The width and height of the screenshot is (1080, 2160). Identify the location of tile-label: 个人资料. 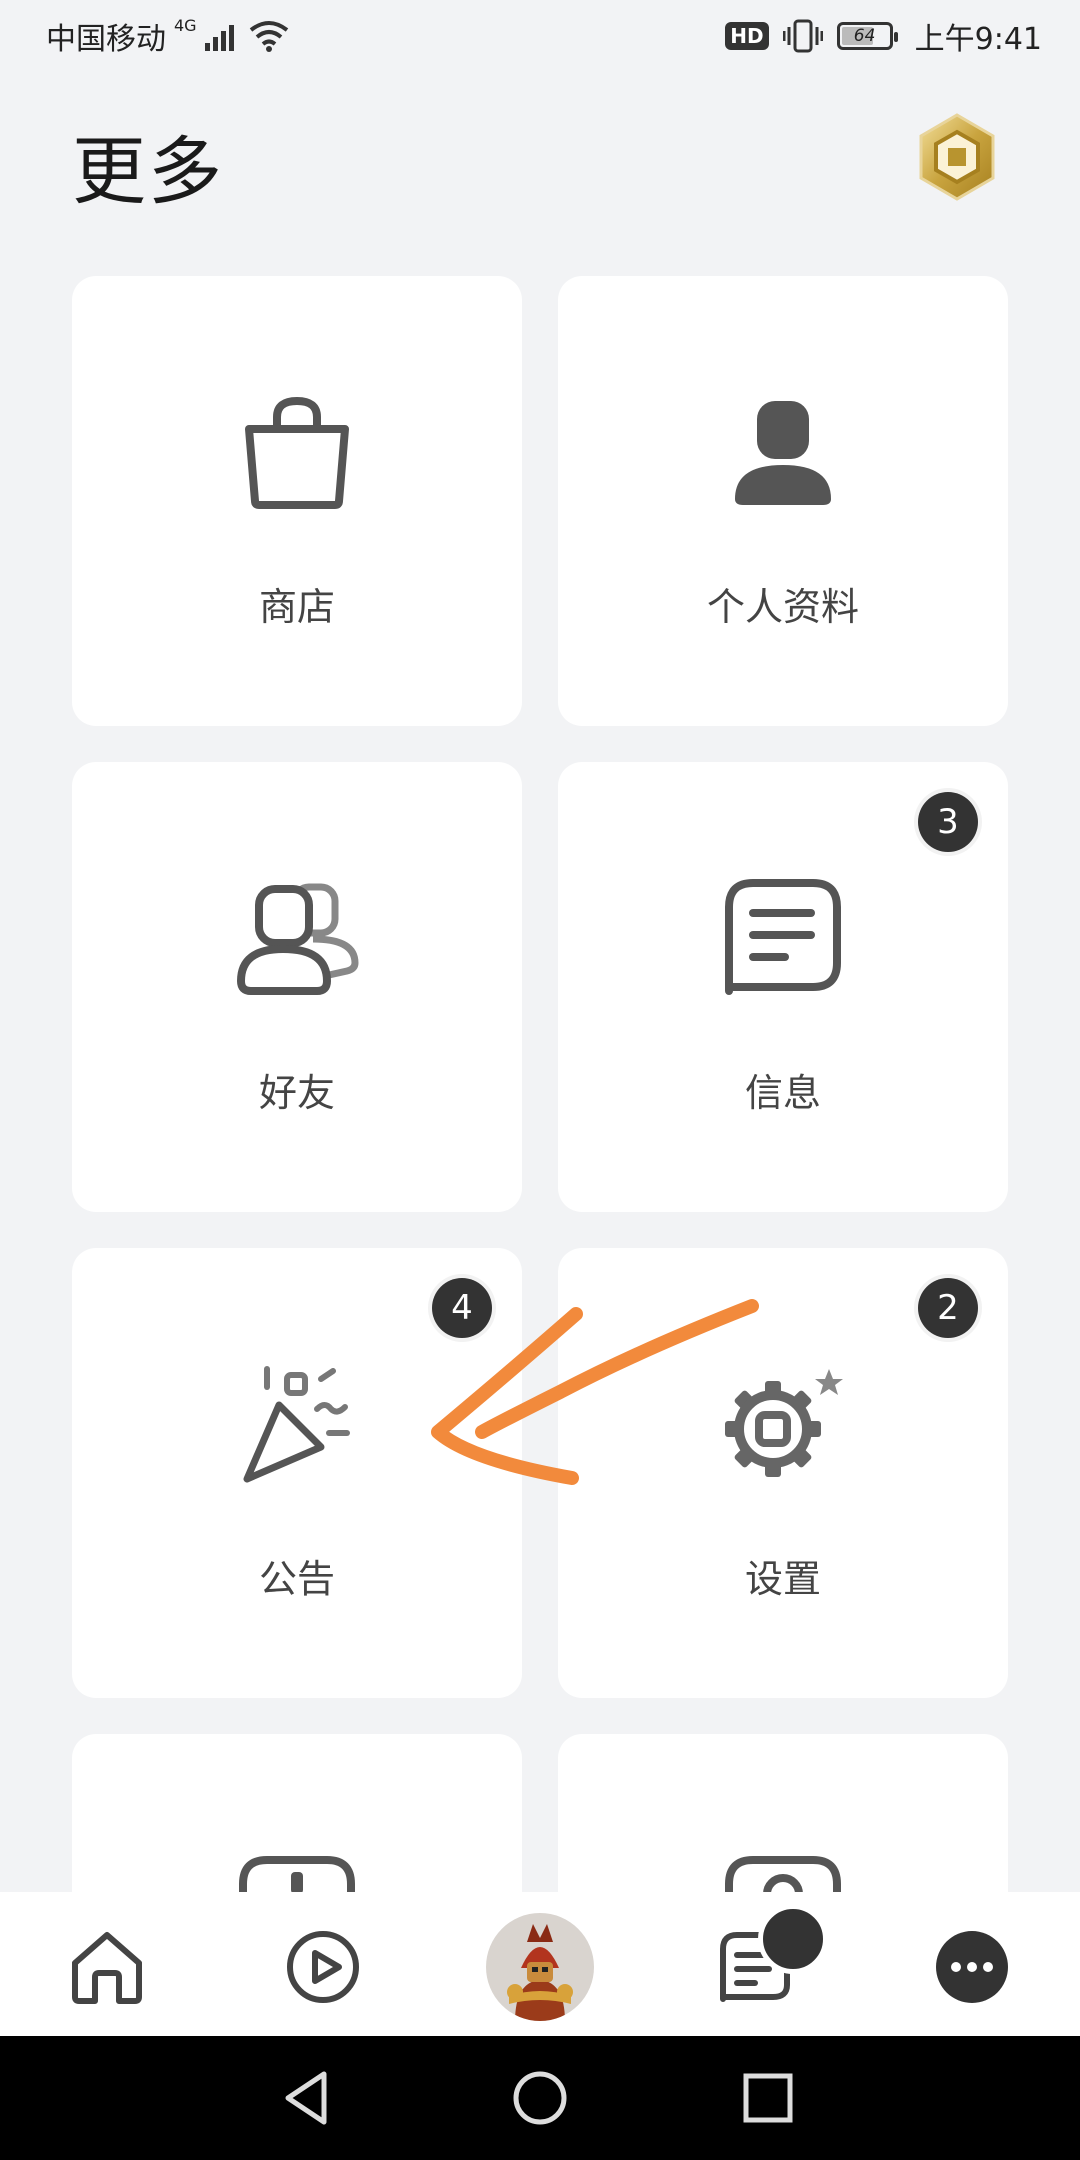
(782, 607).